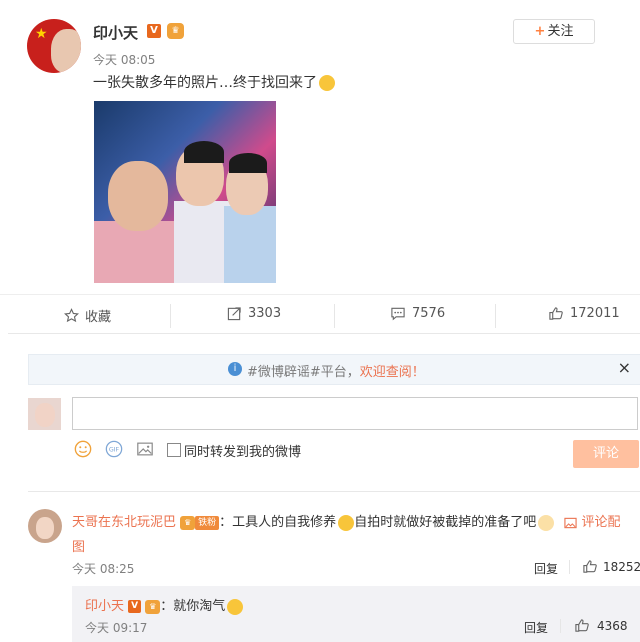 This screenshot has width=640, height=642. I want to click on laughing-emoji-icon, so click(346, 522).